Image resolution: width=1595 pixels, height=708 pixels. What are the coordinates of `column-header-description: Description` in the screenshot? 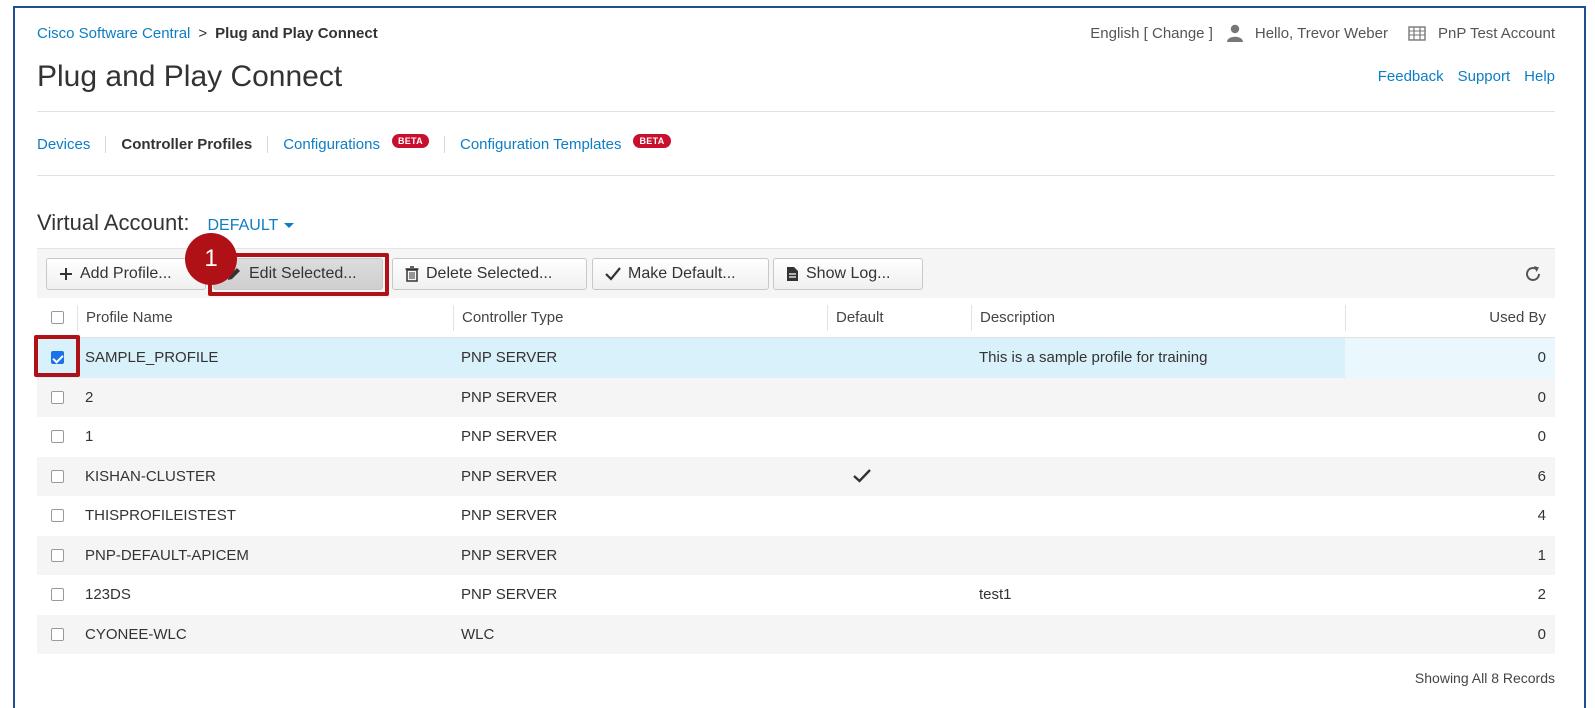 It's located at (1158, 317).